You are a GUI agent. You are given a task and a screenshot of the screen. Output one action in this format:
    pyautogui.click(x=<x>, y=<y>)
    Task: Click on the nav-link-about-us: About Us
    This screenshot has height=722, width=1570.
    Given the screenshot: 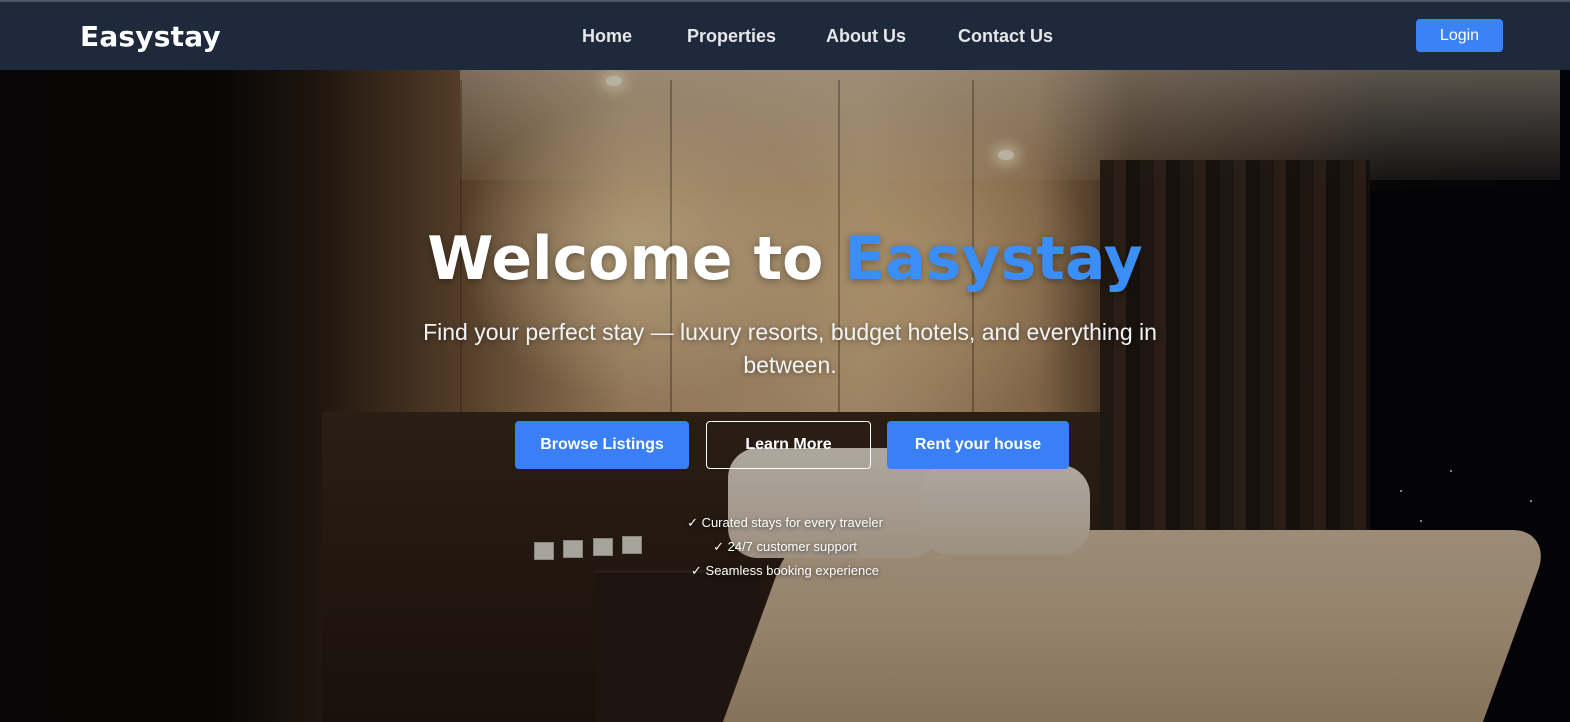 What is the action you would take?
    pyautogui.click(x=866, y=36)
    